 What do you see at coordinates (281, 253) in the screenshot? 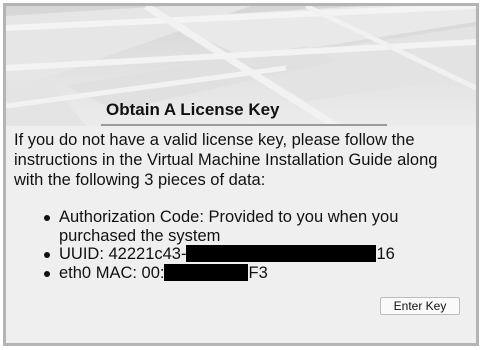
I see `uuid-redaction` at bounding box center [281, 253].